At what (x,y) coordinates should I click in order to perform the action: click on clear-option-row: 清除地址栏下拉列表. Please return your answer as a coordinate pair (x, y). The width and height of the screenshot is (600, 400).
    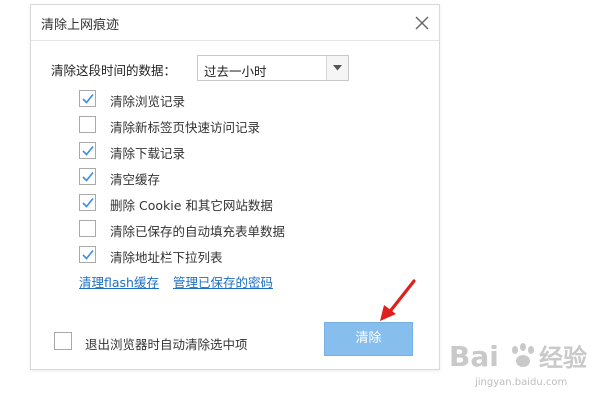
    Looking at the image, I should click on (249, 256).